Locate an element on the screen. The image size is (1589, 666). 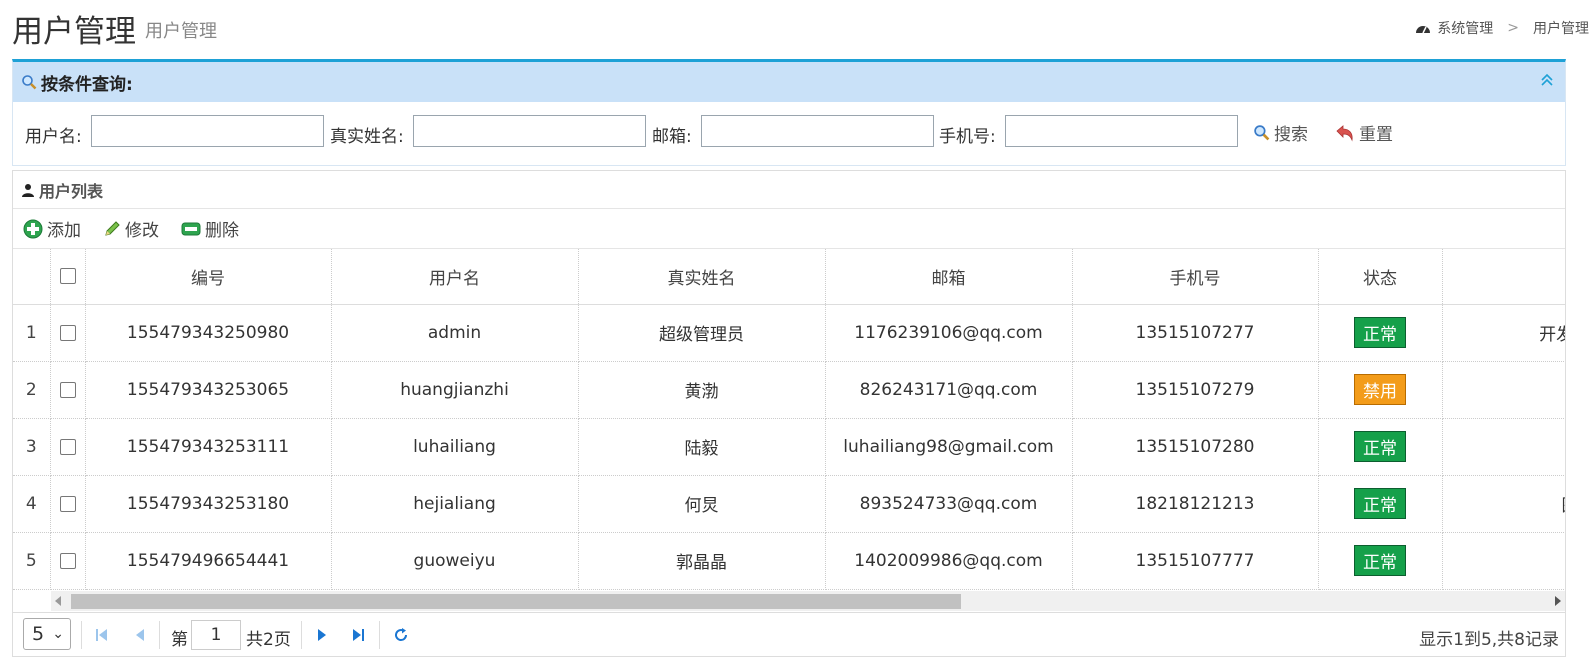
page-header: 用户管理 用户管理 系统管理 > 用户管理 is located at coordinates (794, 29).